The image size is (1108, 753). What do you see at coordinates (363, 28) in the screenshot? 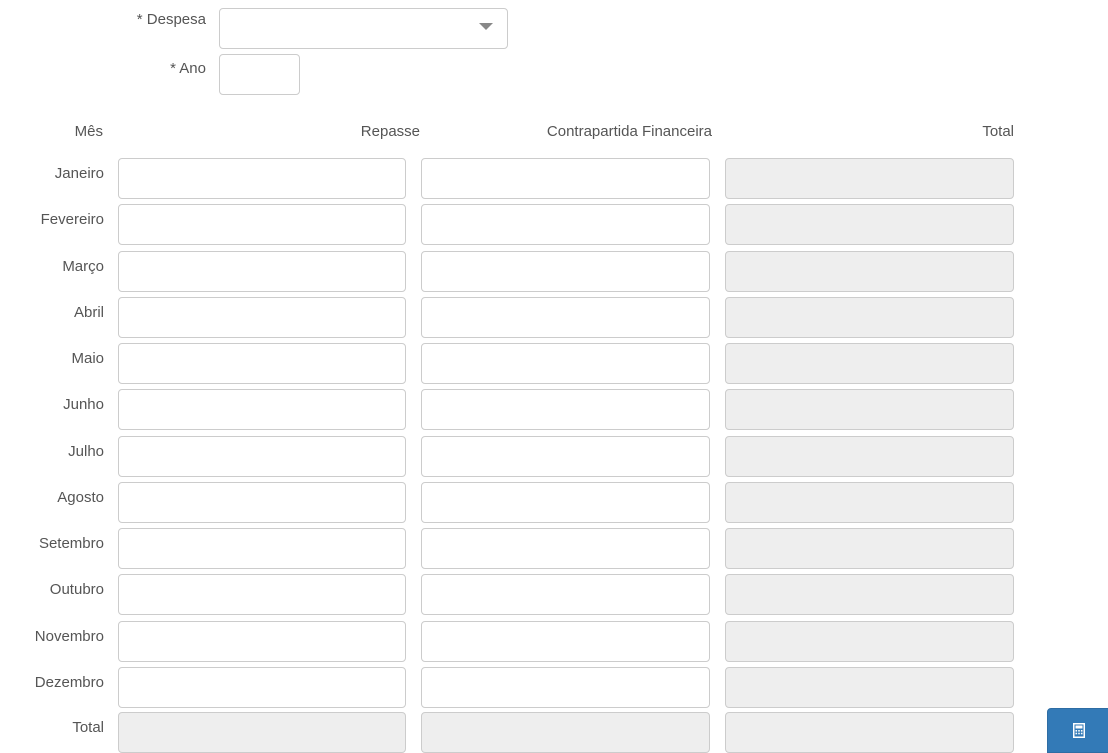
I see `despesa-select` at bounding box center [363, 28].